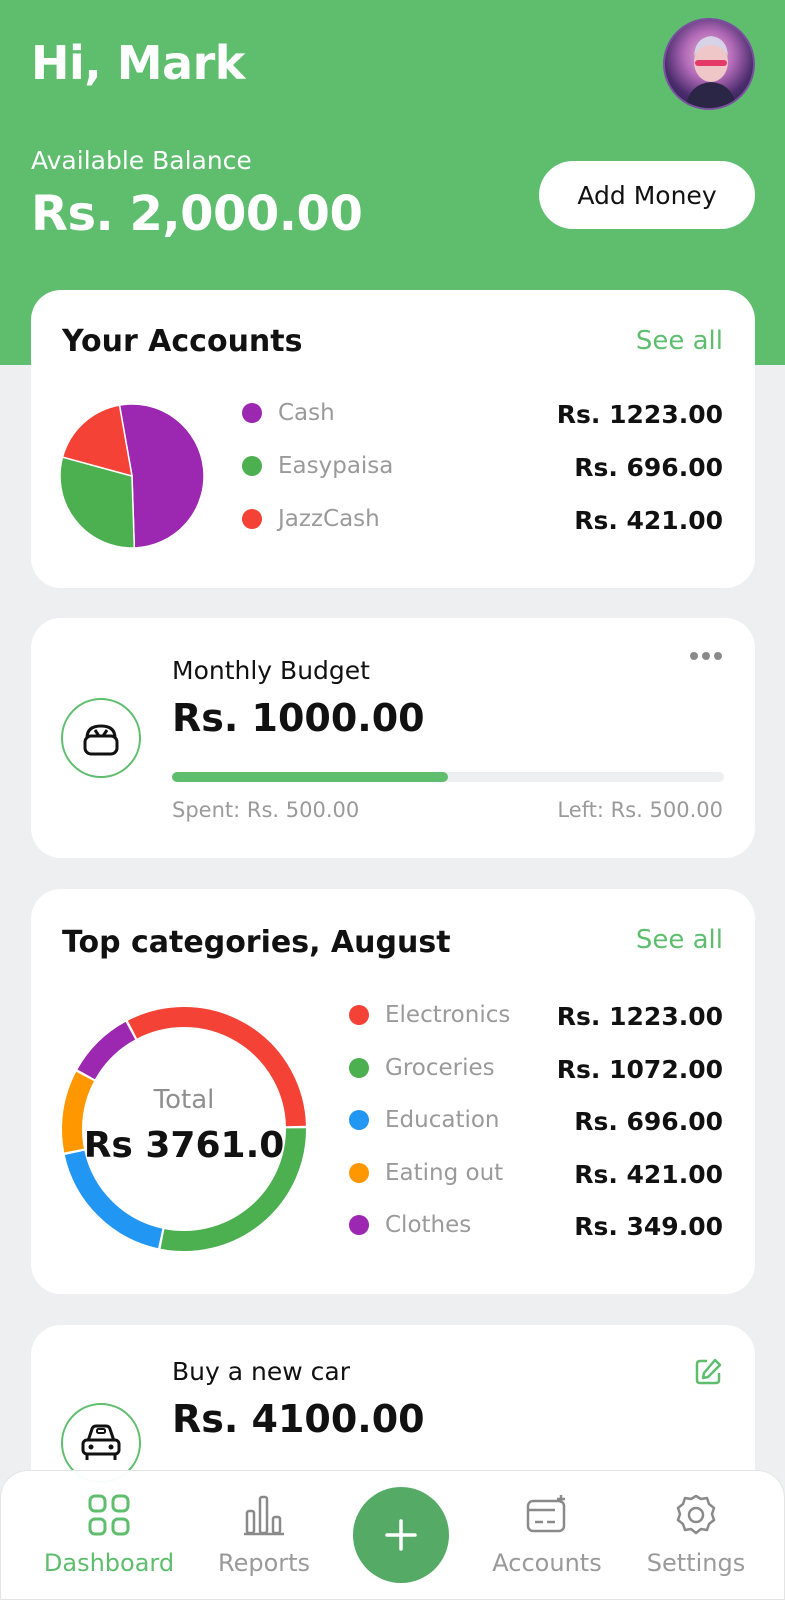 This screenshot has height=1600, width=785. What do you see at coordinates (109, 1515) in the screenshot?
I see `grid-icon` at bounding box center [109, 1515].